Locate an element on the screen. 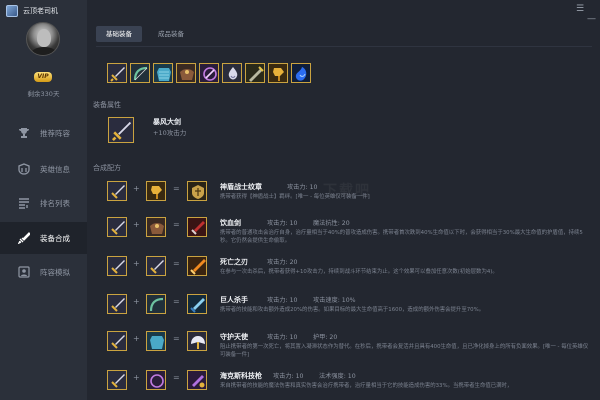 Image resolution: width=600 pixels, height=400 pixels. nav-item-item-crafting: 装备合成 is located at coordinates (43, 238).